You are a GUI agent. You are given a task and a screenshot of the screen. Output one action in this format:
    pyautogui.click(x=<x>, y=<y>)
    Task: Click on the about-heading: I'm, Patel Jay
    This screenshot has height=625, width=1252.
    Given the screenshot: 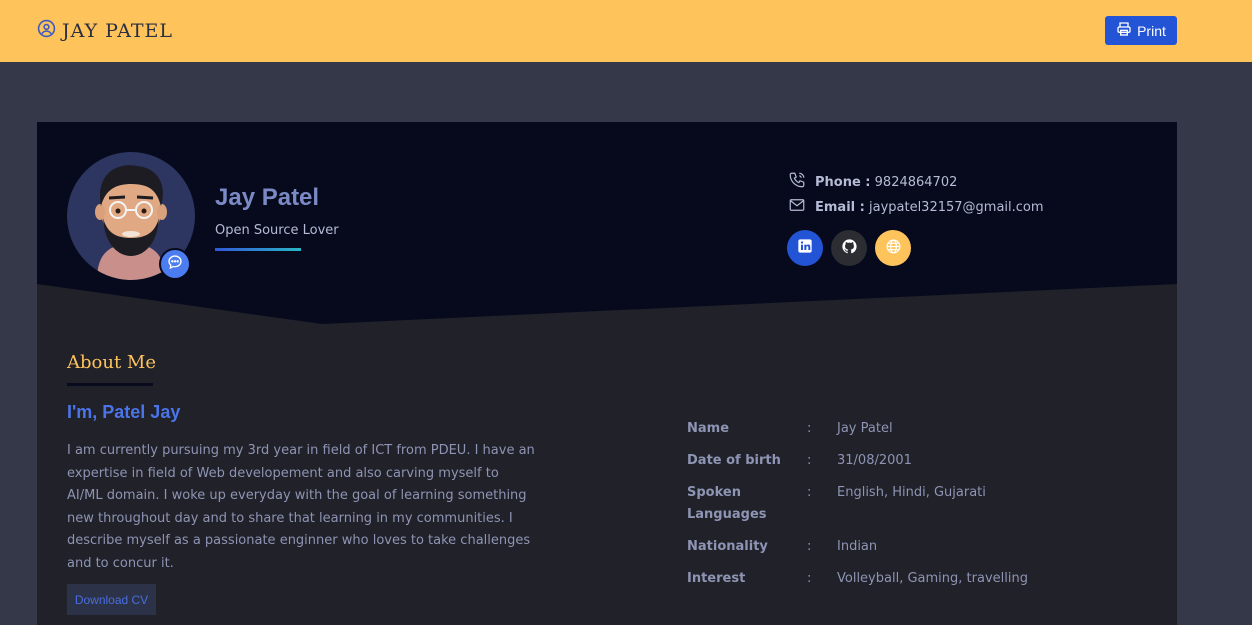 What is the action you would take?
    pyautogui.click(x=124, y=412)
    